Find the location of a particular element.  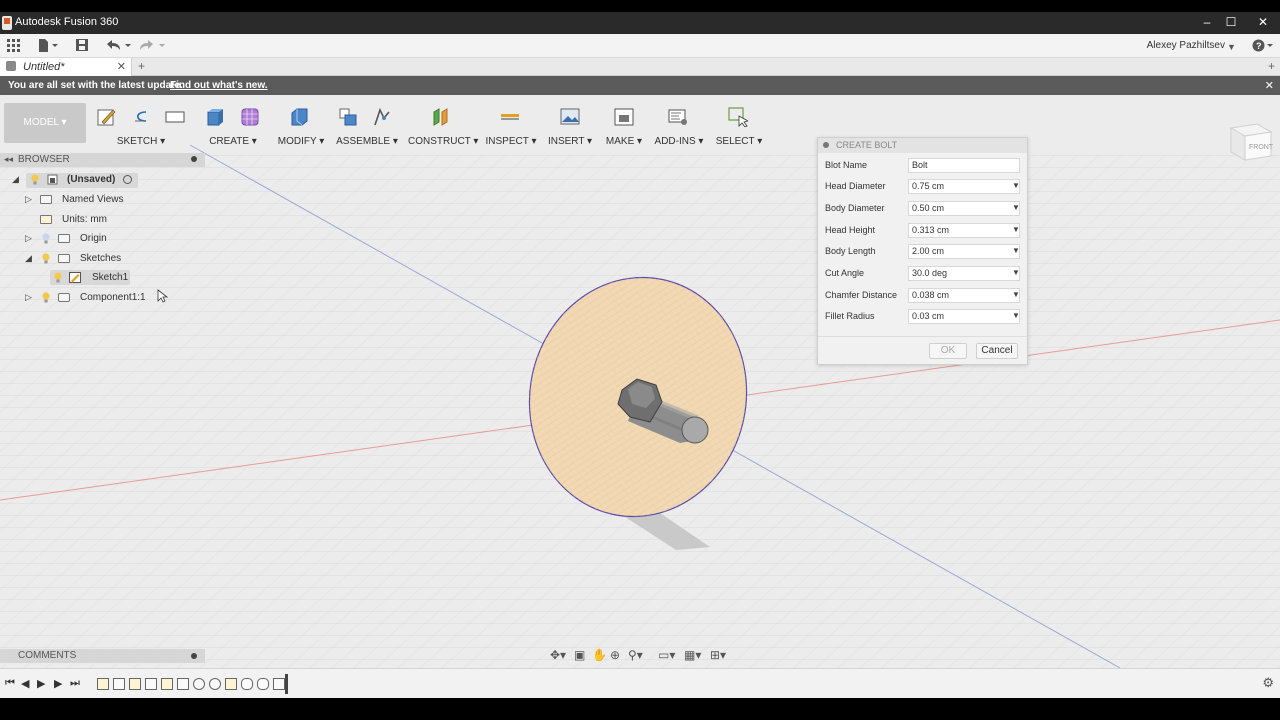

head-diameter-input: 0.75 cm is located at coordinates (964, 186).